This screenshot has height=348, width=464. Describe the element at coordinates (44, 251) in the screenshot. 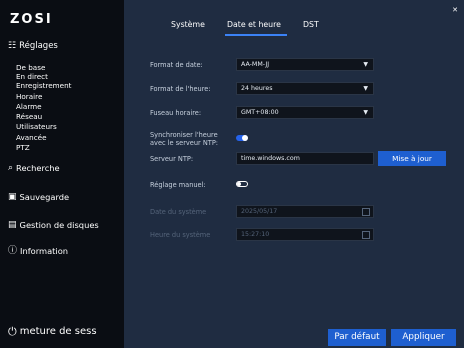

I see `sidebar-item-label: Information` at that location.